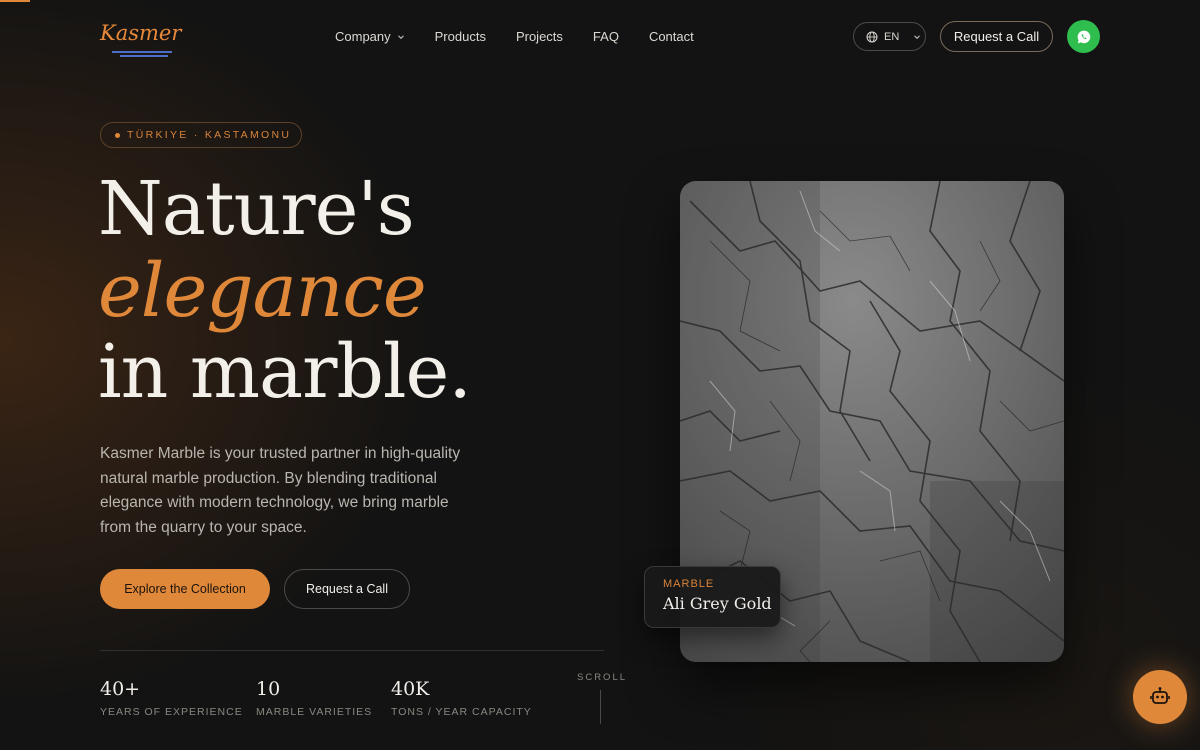 The height and width of the screenshot is (750, 1200). What do you see at coordinates (285, 372) in the screenshot?
I see `hero-title-line-3: in marble.` at bounding box center [285, 372].